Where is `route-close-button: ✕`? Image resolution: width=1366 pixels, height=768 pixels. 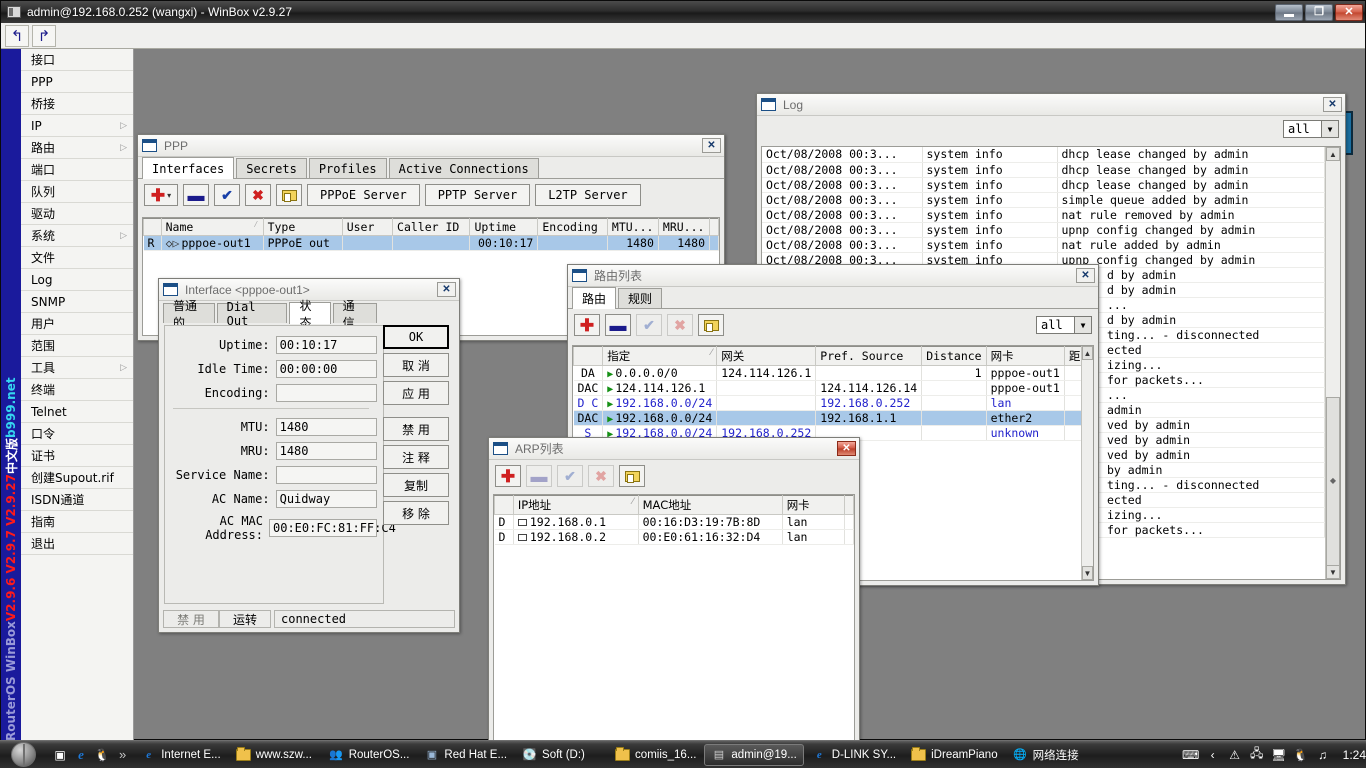 route-close-button: ✕ is located at coordinates (1085, 275).